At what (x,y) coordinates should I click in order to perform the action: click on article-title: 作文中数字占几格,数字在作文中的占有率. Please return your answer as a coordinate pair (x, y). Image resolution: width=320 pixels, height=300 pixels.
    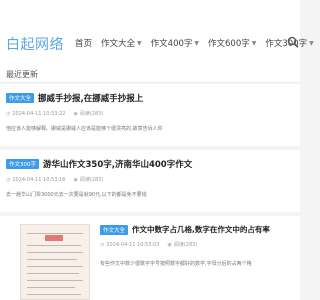
    Looking at the image, I should click on (201, 229).